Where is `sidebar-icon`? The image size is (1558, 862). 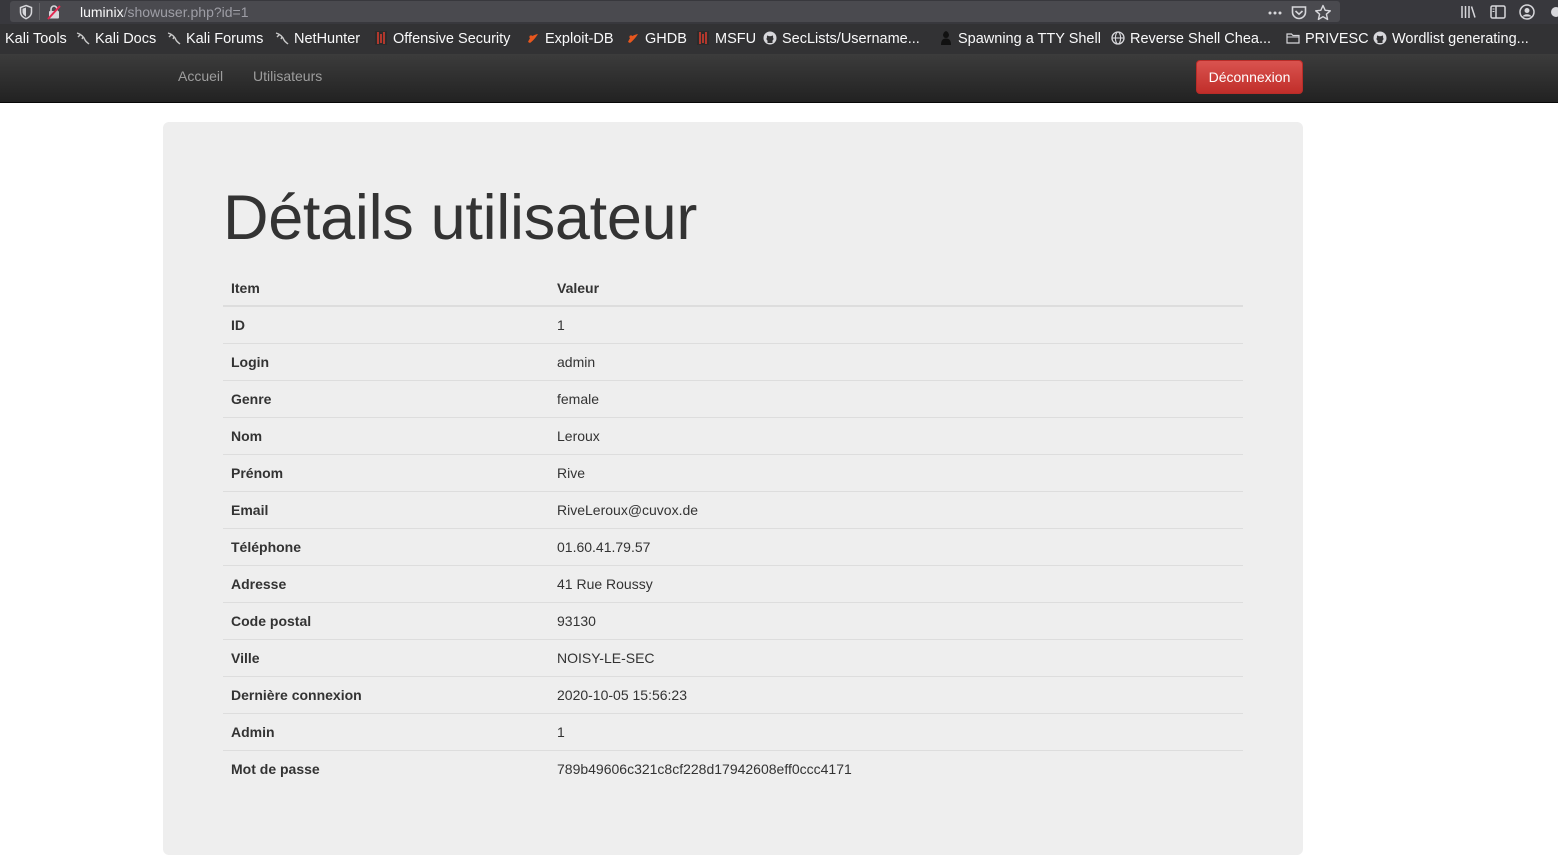 sidebar-icon is located at coordinates (1498, 12).